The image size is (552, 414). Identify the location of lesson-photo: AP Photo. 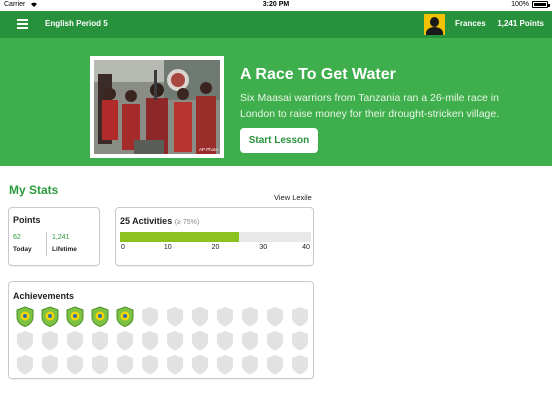
(157, 107).